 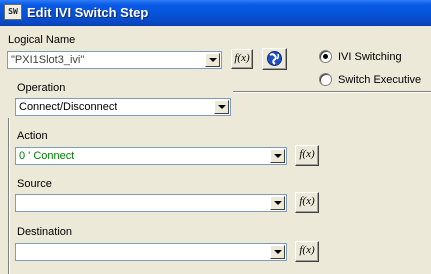 I want to click on browse-switch-button, so click(x=274, y=59).